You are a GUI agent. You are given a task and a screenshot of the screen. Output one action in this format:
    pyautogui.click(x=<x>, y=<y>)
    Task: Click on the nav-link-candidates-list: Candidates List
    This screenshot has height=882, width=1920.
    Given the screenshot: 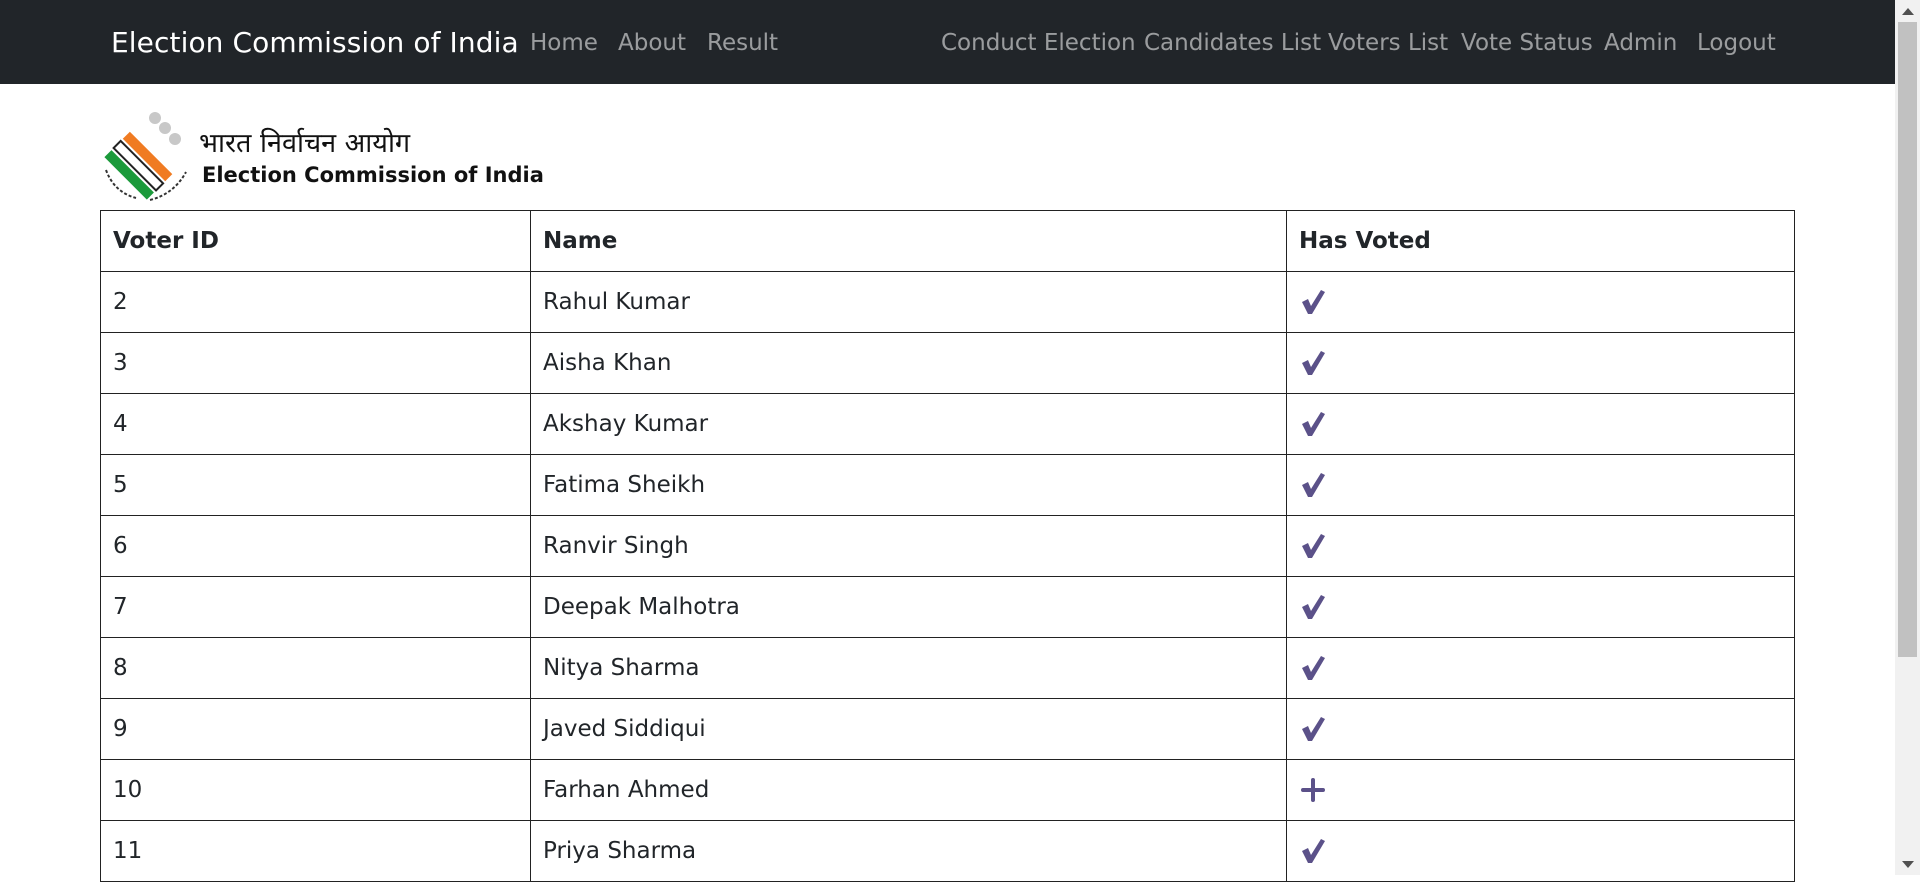 What is the action you would take?
    pyautogui.click(x=1232, y=43)
    